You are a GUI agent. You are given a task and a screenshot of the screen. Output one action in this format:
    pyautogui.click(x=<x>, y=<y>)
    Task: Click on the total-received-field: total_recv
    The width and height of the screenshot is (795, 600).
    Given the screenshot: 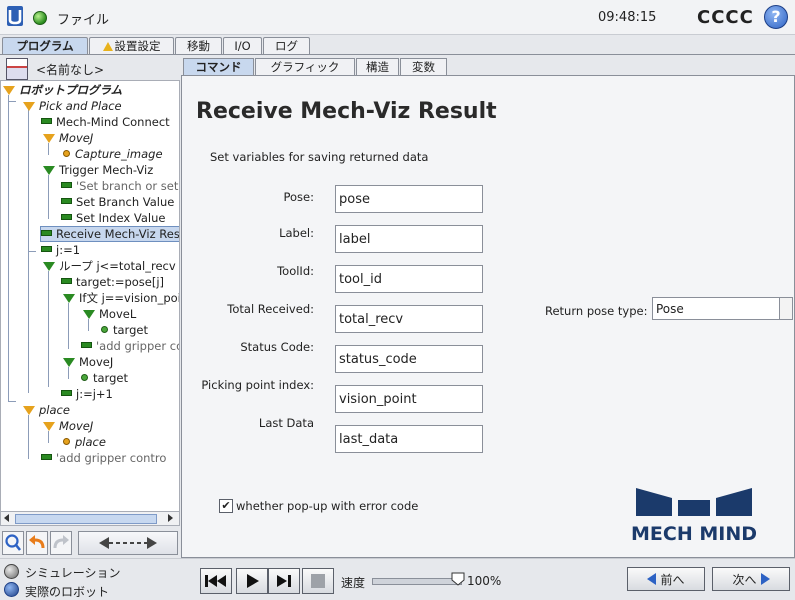 What is the action you would take?
    pyautogui.click(x=409, y=319)
    